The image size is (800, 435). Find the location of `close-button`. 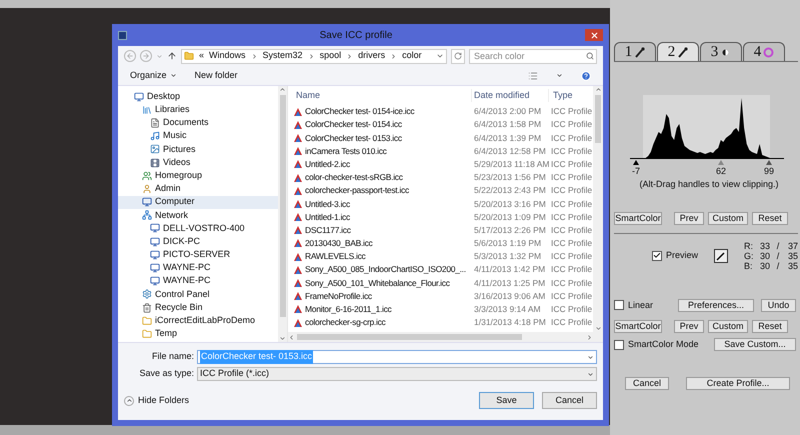

close-button is located at coordinates (594, 35).